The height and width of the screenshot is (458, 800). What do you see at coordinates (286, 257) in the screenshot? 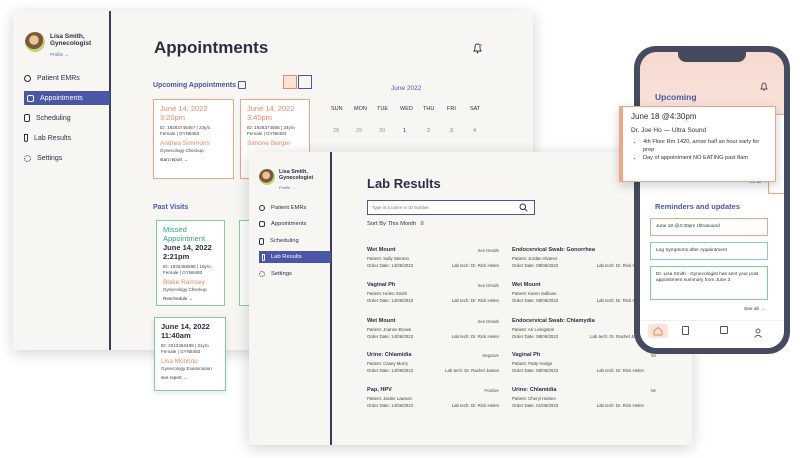
I see `sidebar-item-label: Lab Results` at bounding box center [286, 257].